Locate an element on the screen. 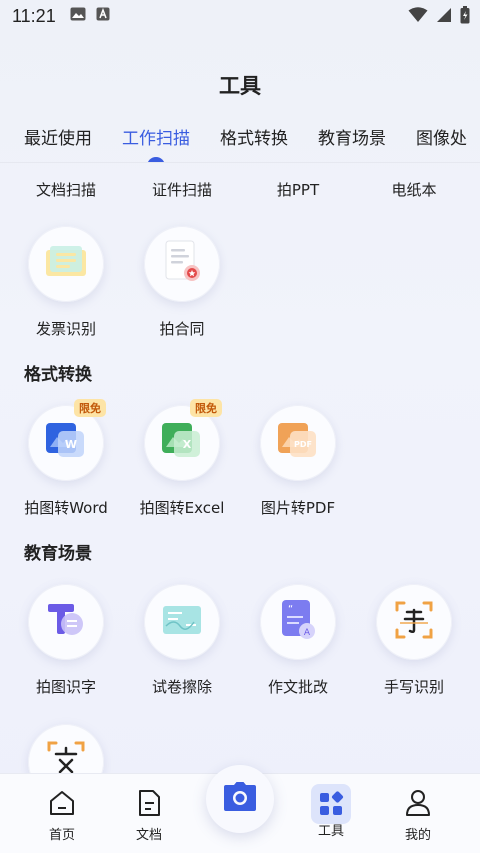  tool-partial-item is located at coordinates (66, 748).